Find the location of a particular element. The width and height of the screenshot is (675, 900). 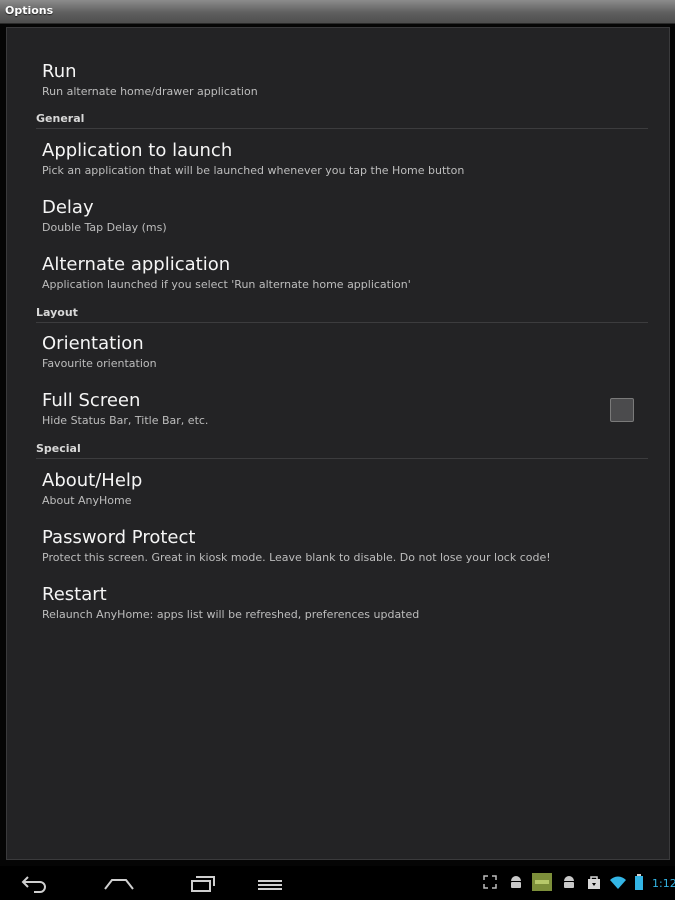

wifi-icon is located at coordinates (618, 882).